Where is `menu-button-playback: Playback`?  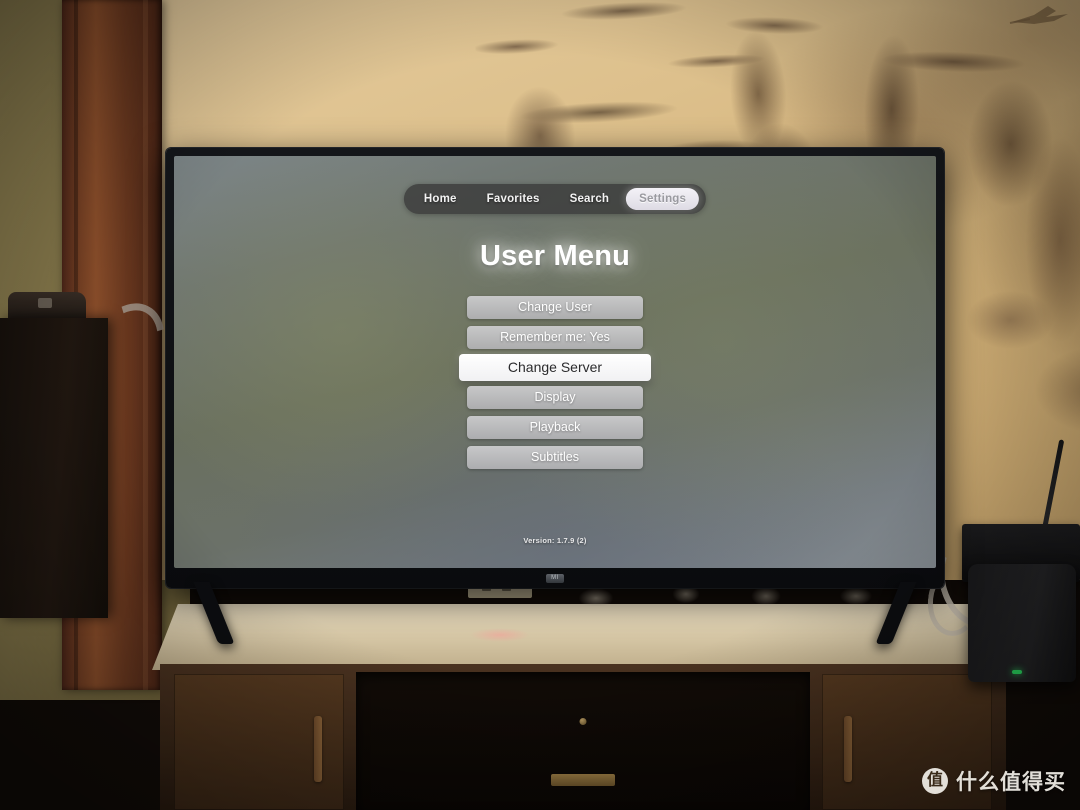 menu-button-playback: Playback is located at coordinates (555, 427).